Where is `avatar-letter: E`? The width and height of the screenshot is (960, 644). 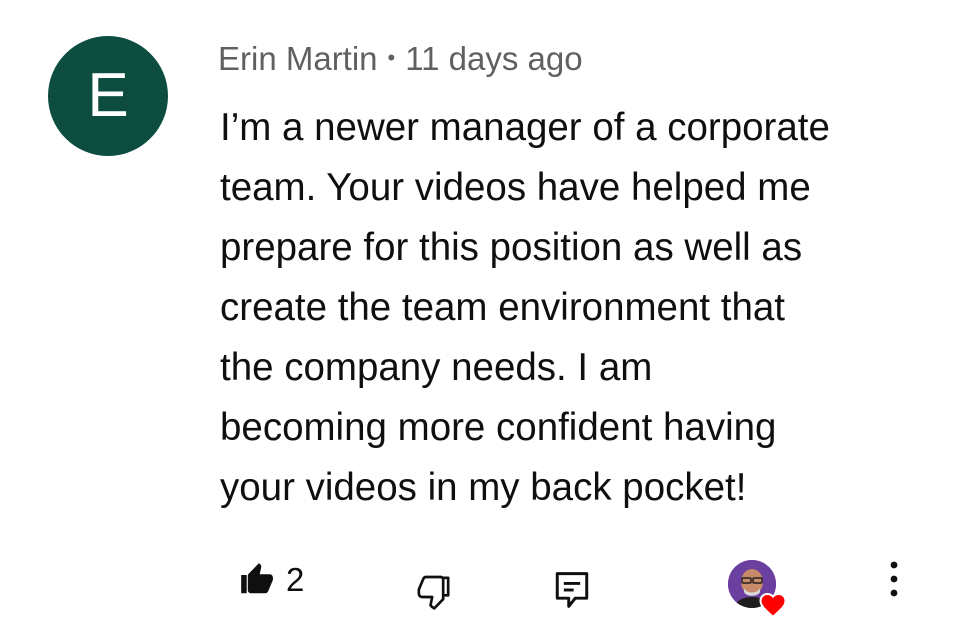 avatar-letter: E is located at coordinates (108, 95).